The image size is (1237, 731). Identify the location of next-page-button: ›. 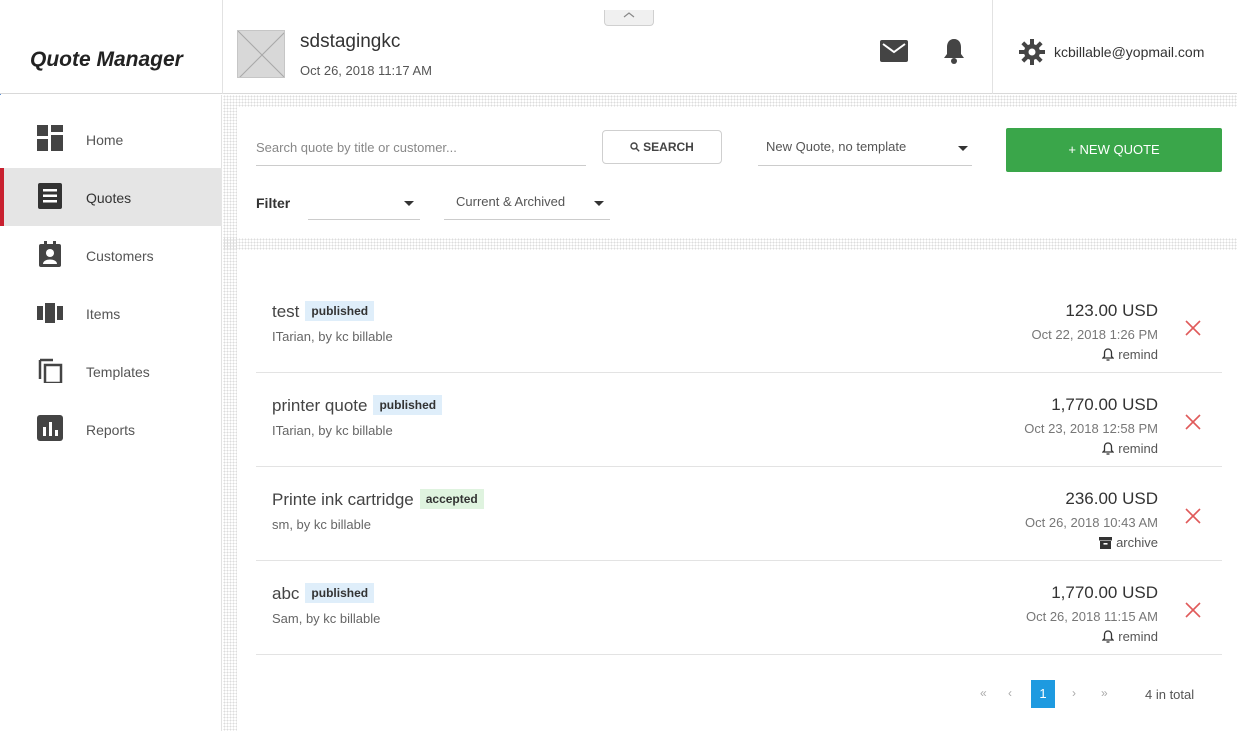
(1074, 693).